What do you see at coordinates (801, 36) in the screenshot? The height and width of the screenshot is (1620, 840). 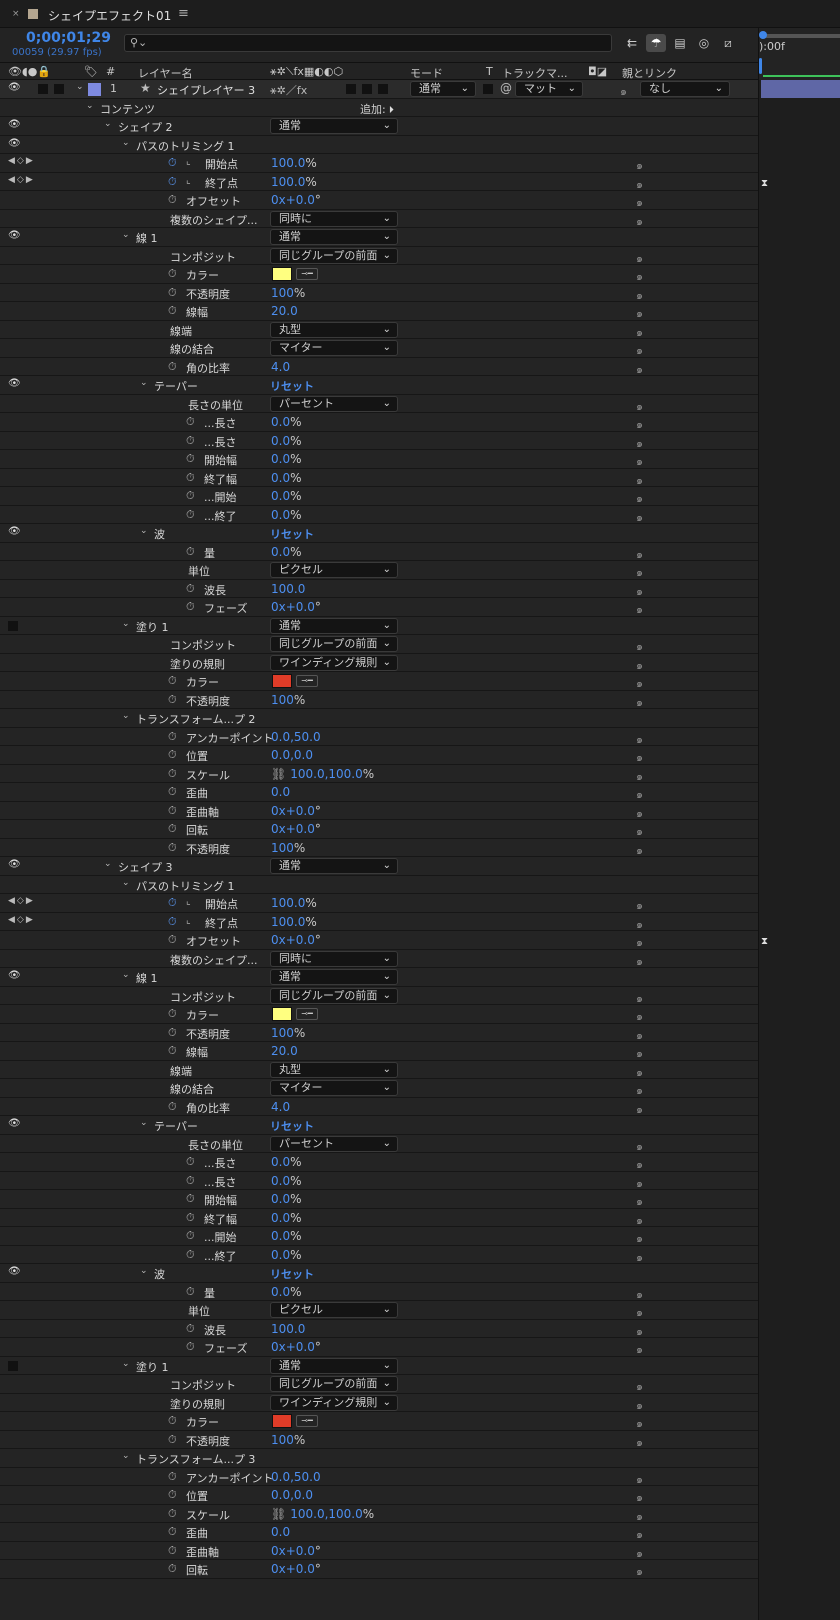 I see `work-area-bar` at bounding box center [801, 36].